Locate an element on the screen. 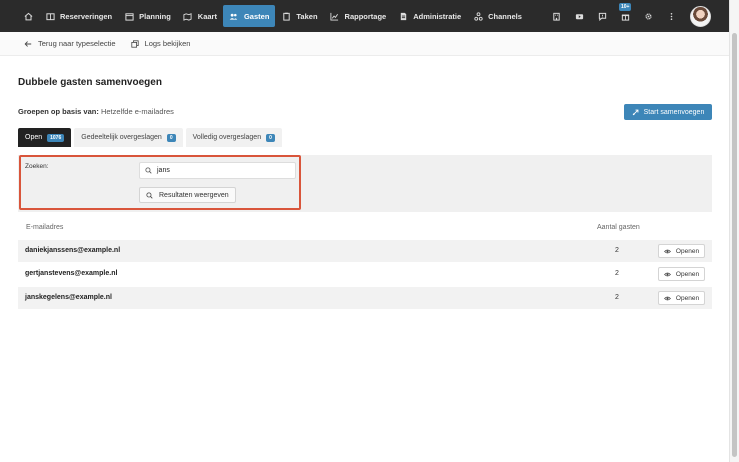 The width and height of the screenshot is (739, 462). tab-fully-skipped: Volledig overgeslagen 0 is located at coordinates (233, 137).